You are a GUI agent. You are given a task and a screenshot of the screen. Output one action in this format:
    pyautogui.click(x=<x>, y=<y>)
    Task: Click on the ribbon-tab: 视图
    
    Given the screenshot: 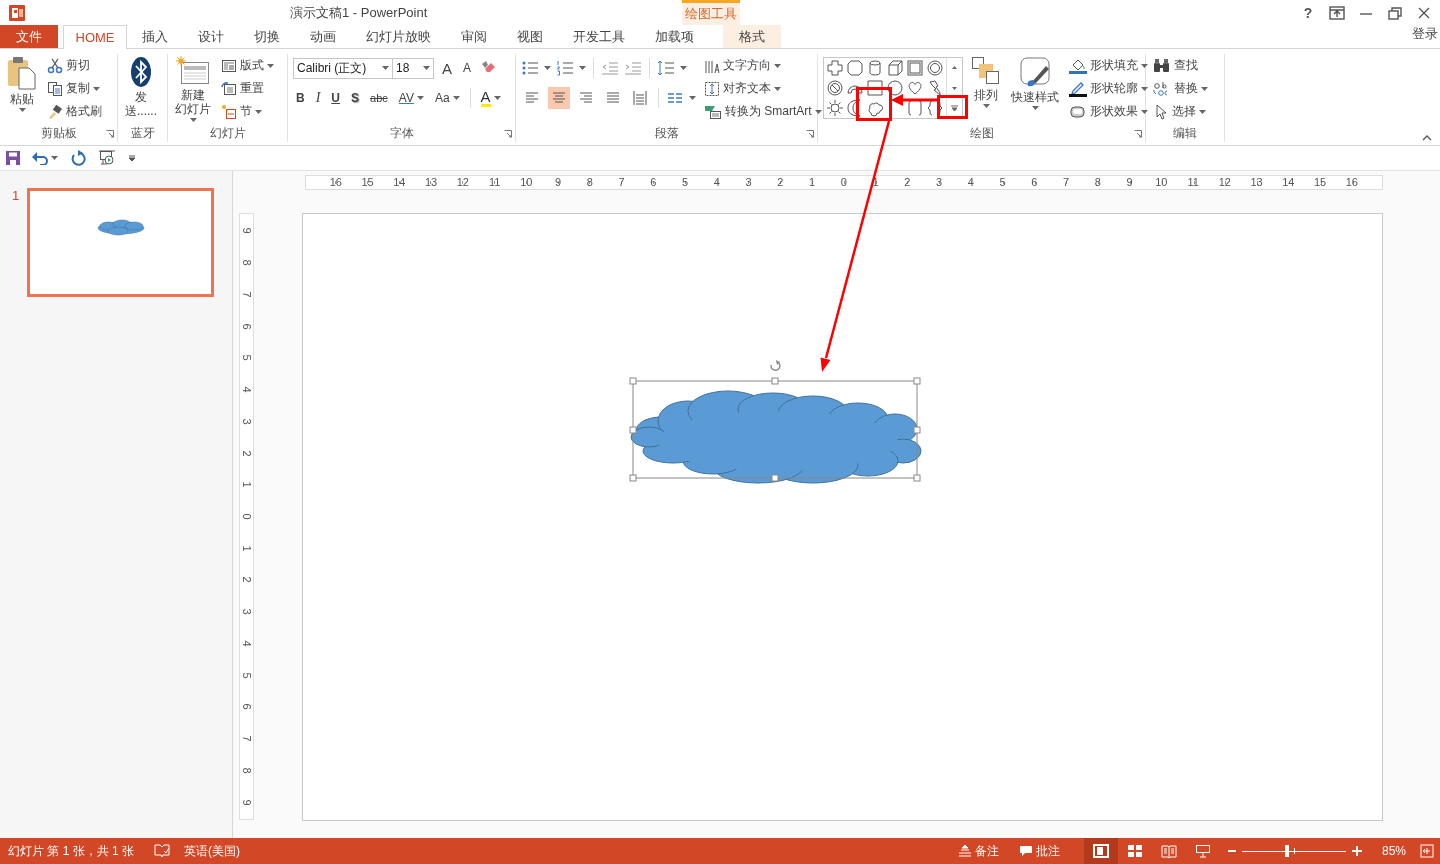 What is the action you would take?
    pyautogui.click(x=530, y=36)
    